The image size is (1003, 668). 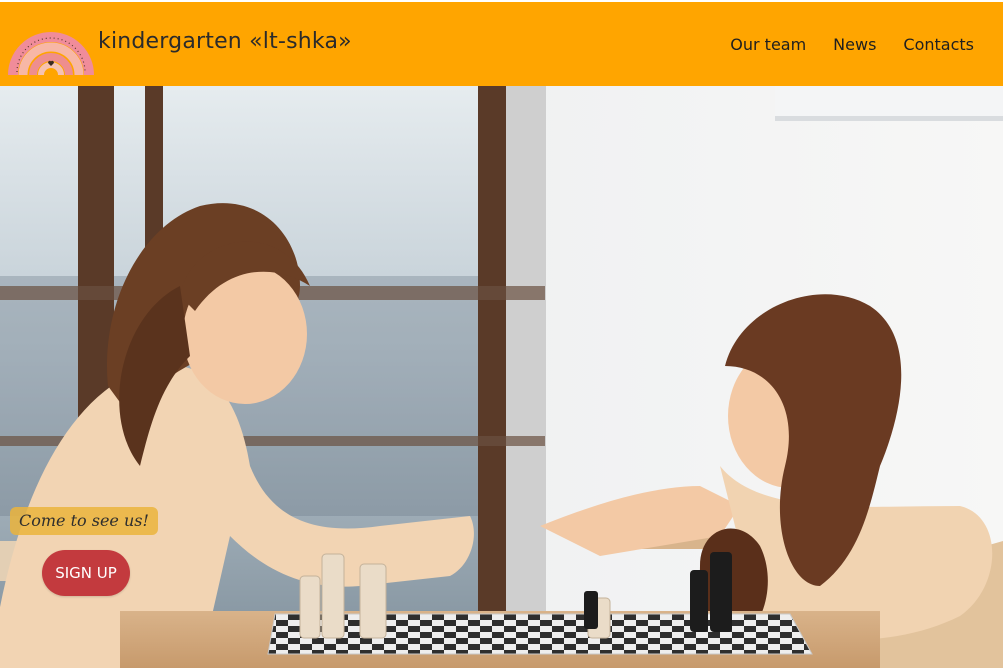 I want to click on nav-link-contacts: Contacts, so click(x=938, y=44).